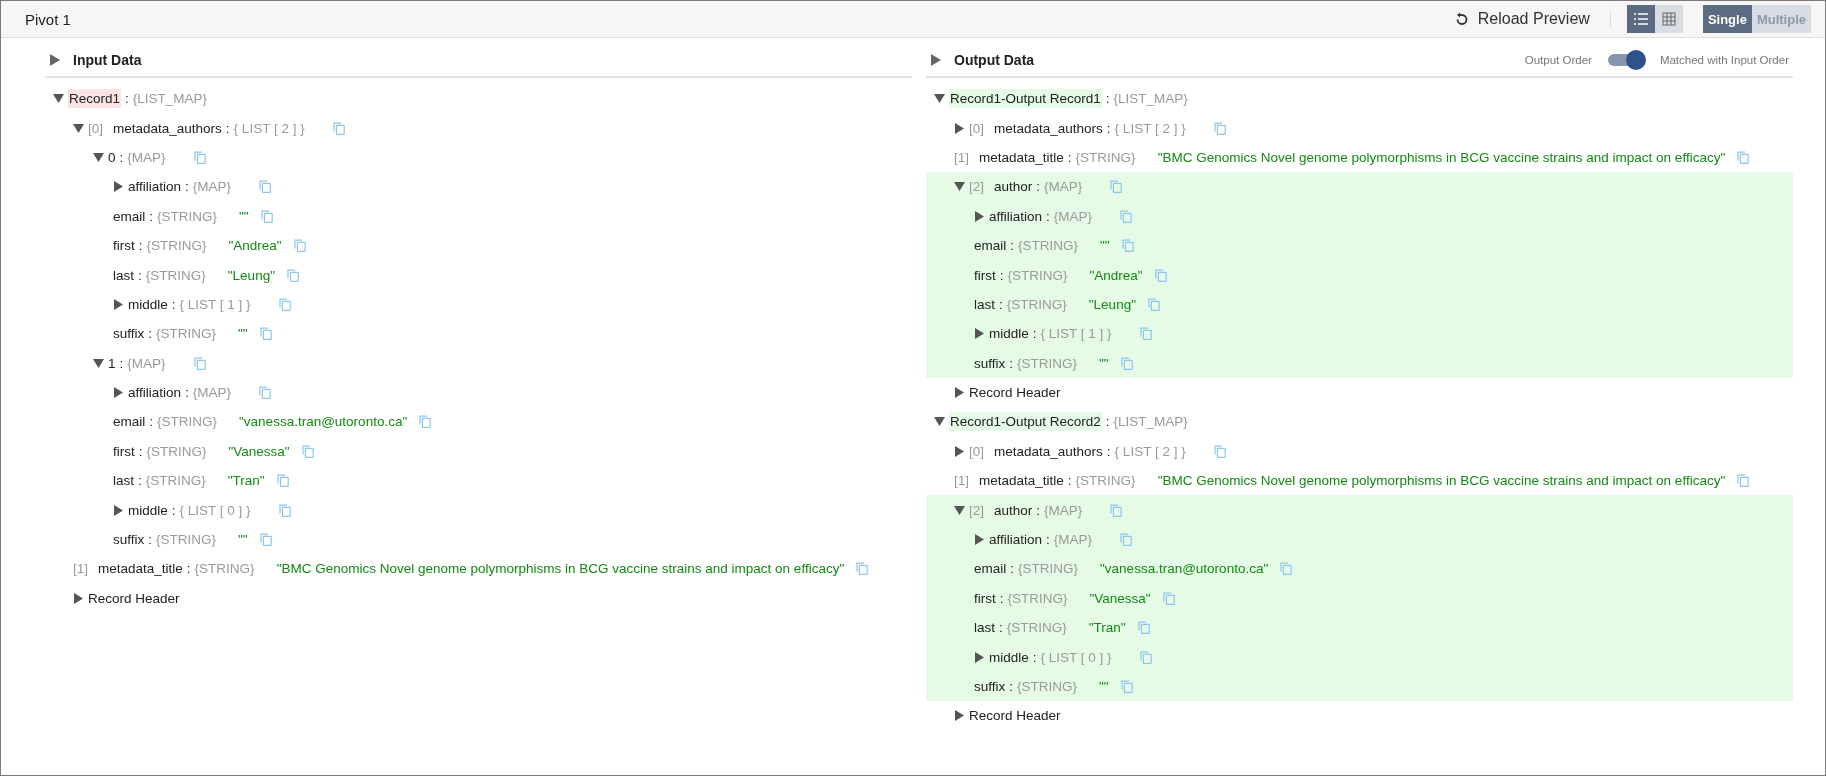 Image resolution: width=1826 pixels, height=776 pixels. What do you see at coordinates (140, 569) in the screenshot?
I see `field-name: metadata_title` at bounding box center [140, 569].